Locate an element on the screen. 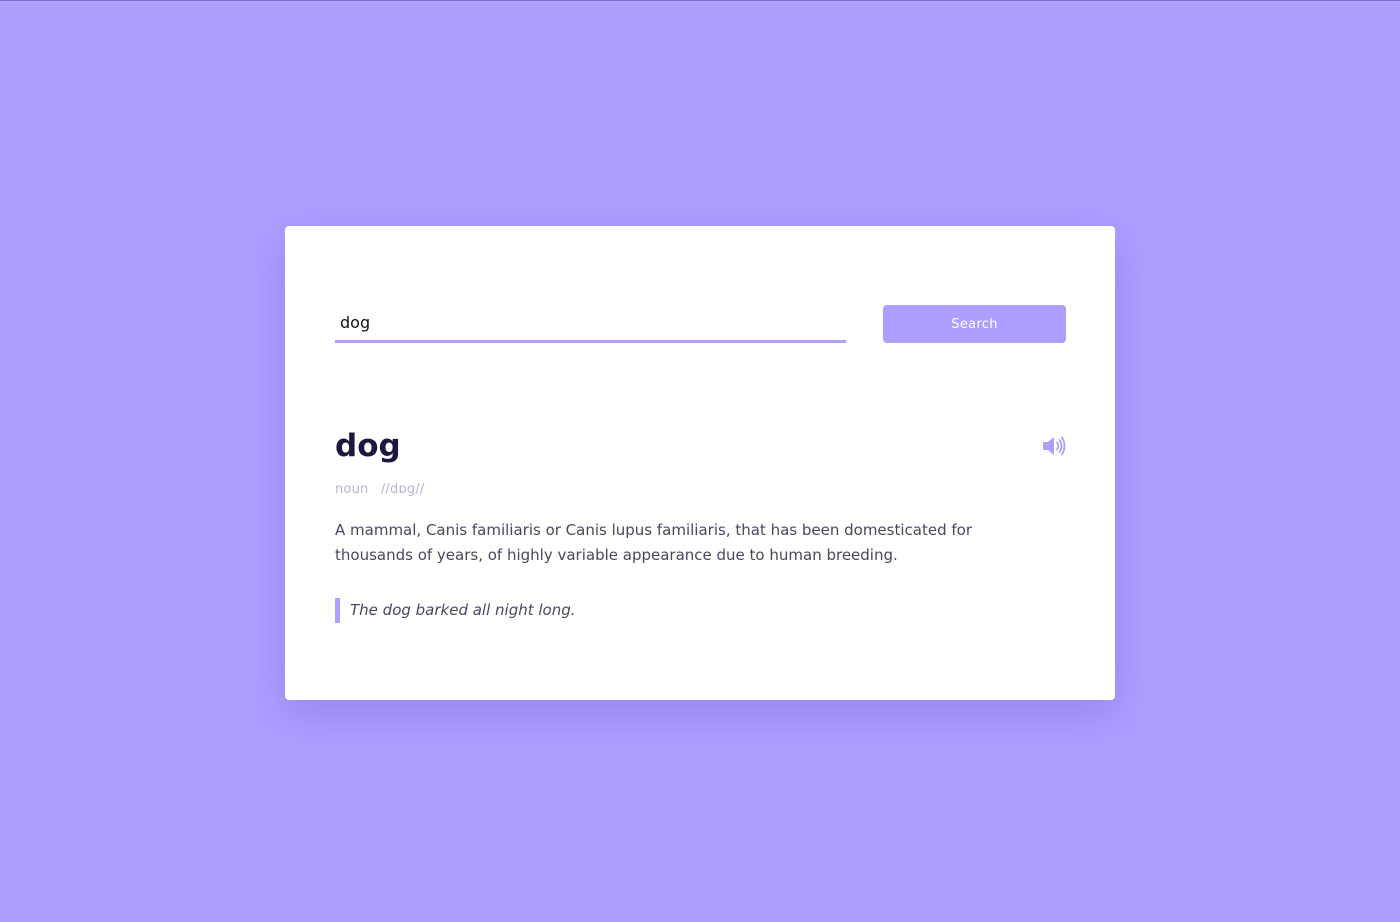 The height and width of the screenshot is (922, 1400). search-input is located at coordinates (590, 324).